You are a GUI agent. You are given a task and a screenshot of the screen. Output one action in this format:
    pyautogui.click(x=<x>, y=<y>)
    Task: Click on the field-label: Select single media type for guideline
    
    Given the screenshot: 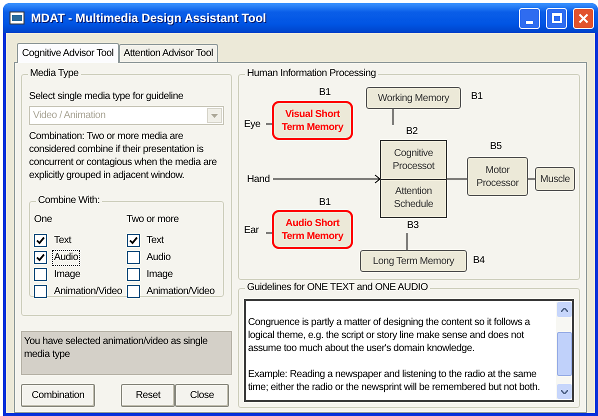 What is the action you would take?
    pyautogui.click(x=106, y=97)
    